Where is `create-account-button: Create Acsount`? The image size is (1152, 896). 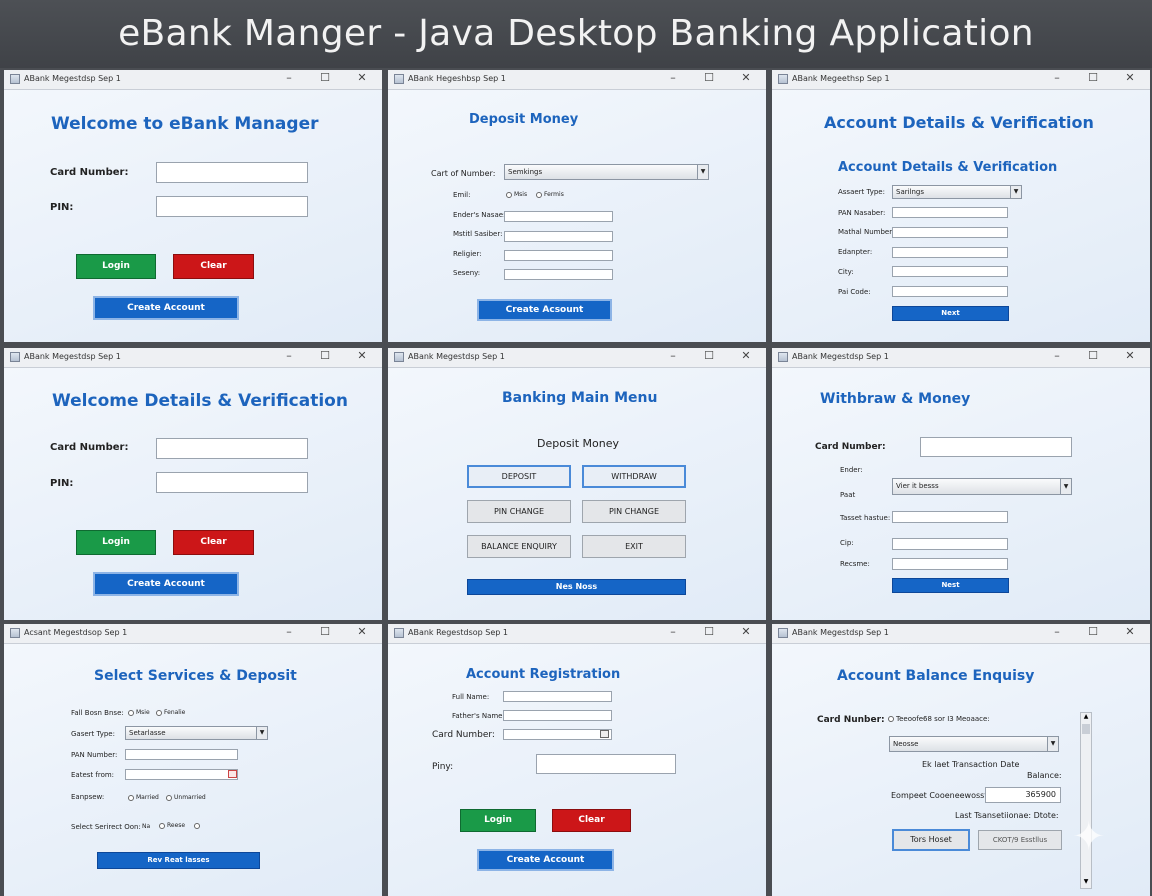
create-account-button: Create Acsount is located at coordinates (544, 310).